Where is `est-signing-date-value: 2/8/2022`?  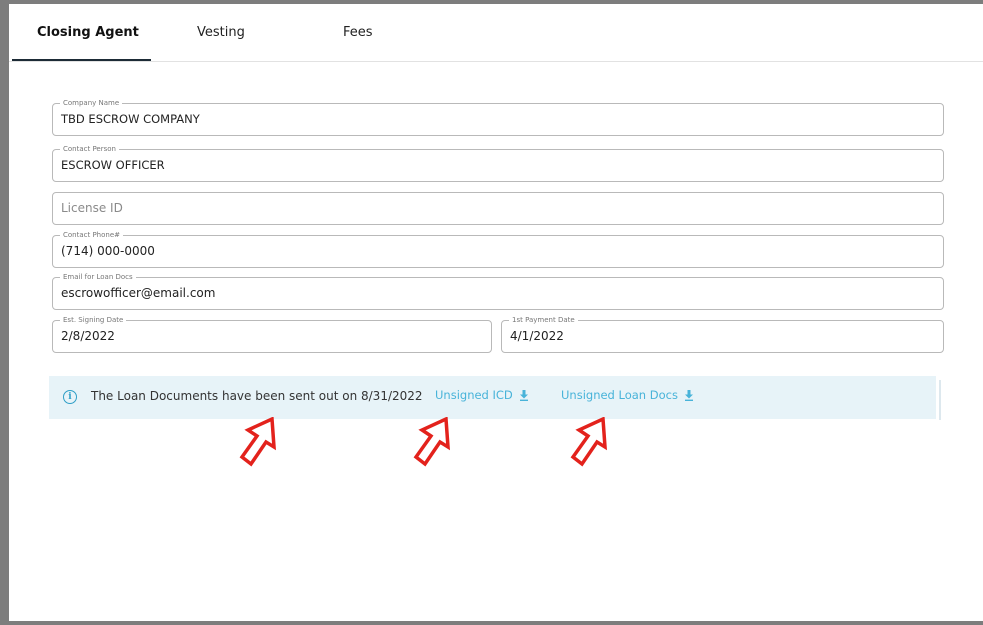
est-signing-date-value: 2/8/2022 is located at coordinates (88, 336).